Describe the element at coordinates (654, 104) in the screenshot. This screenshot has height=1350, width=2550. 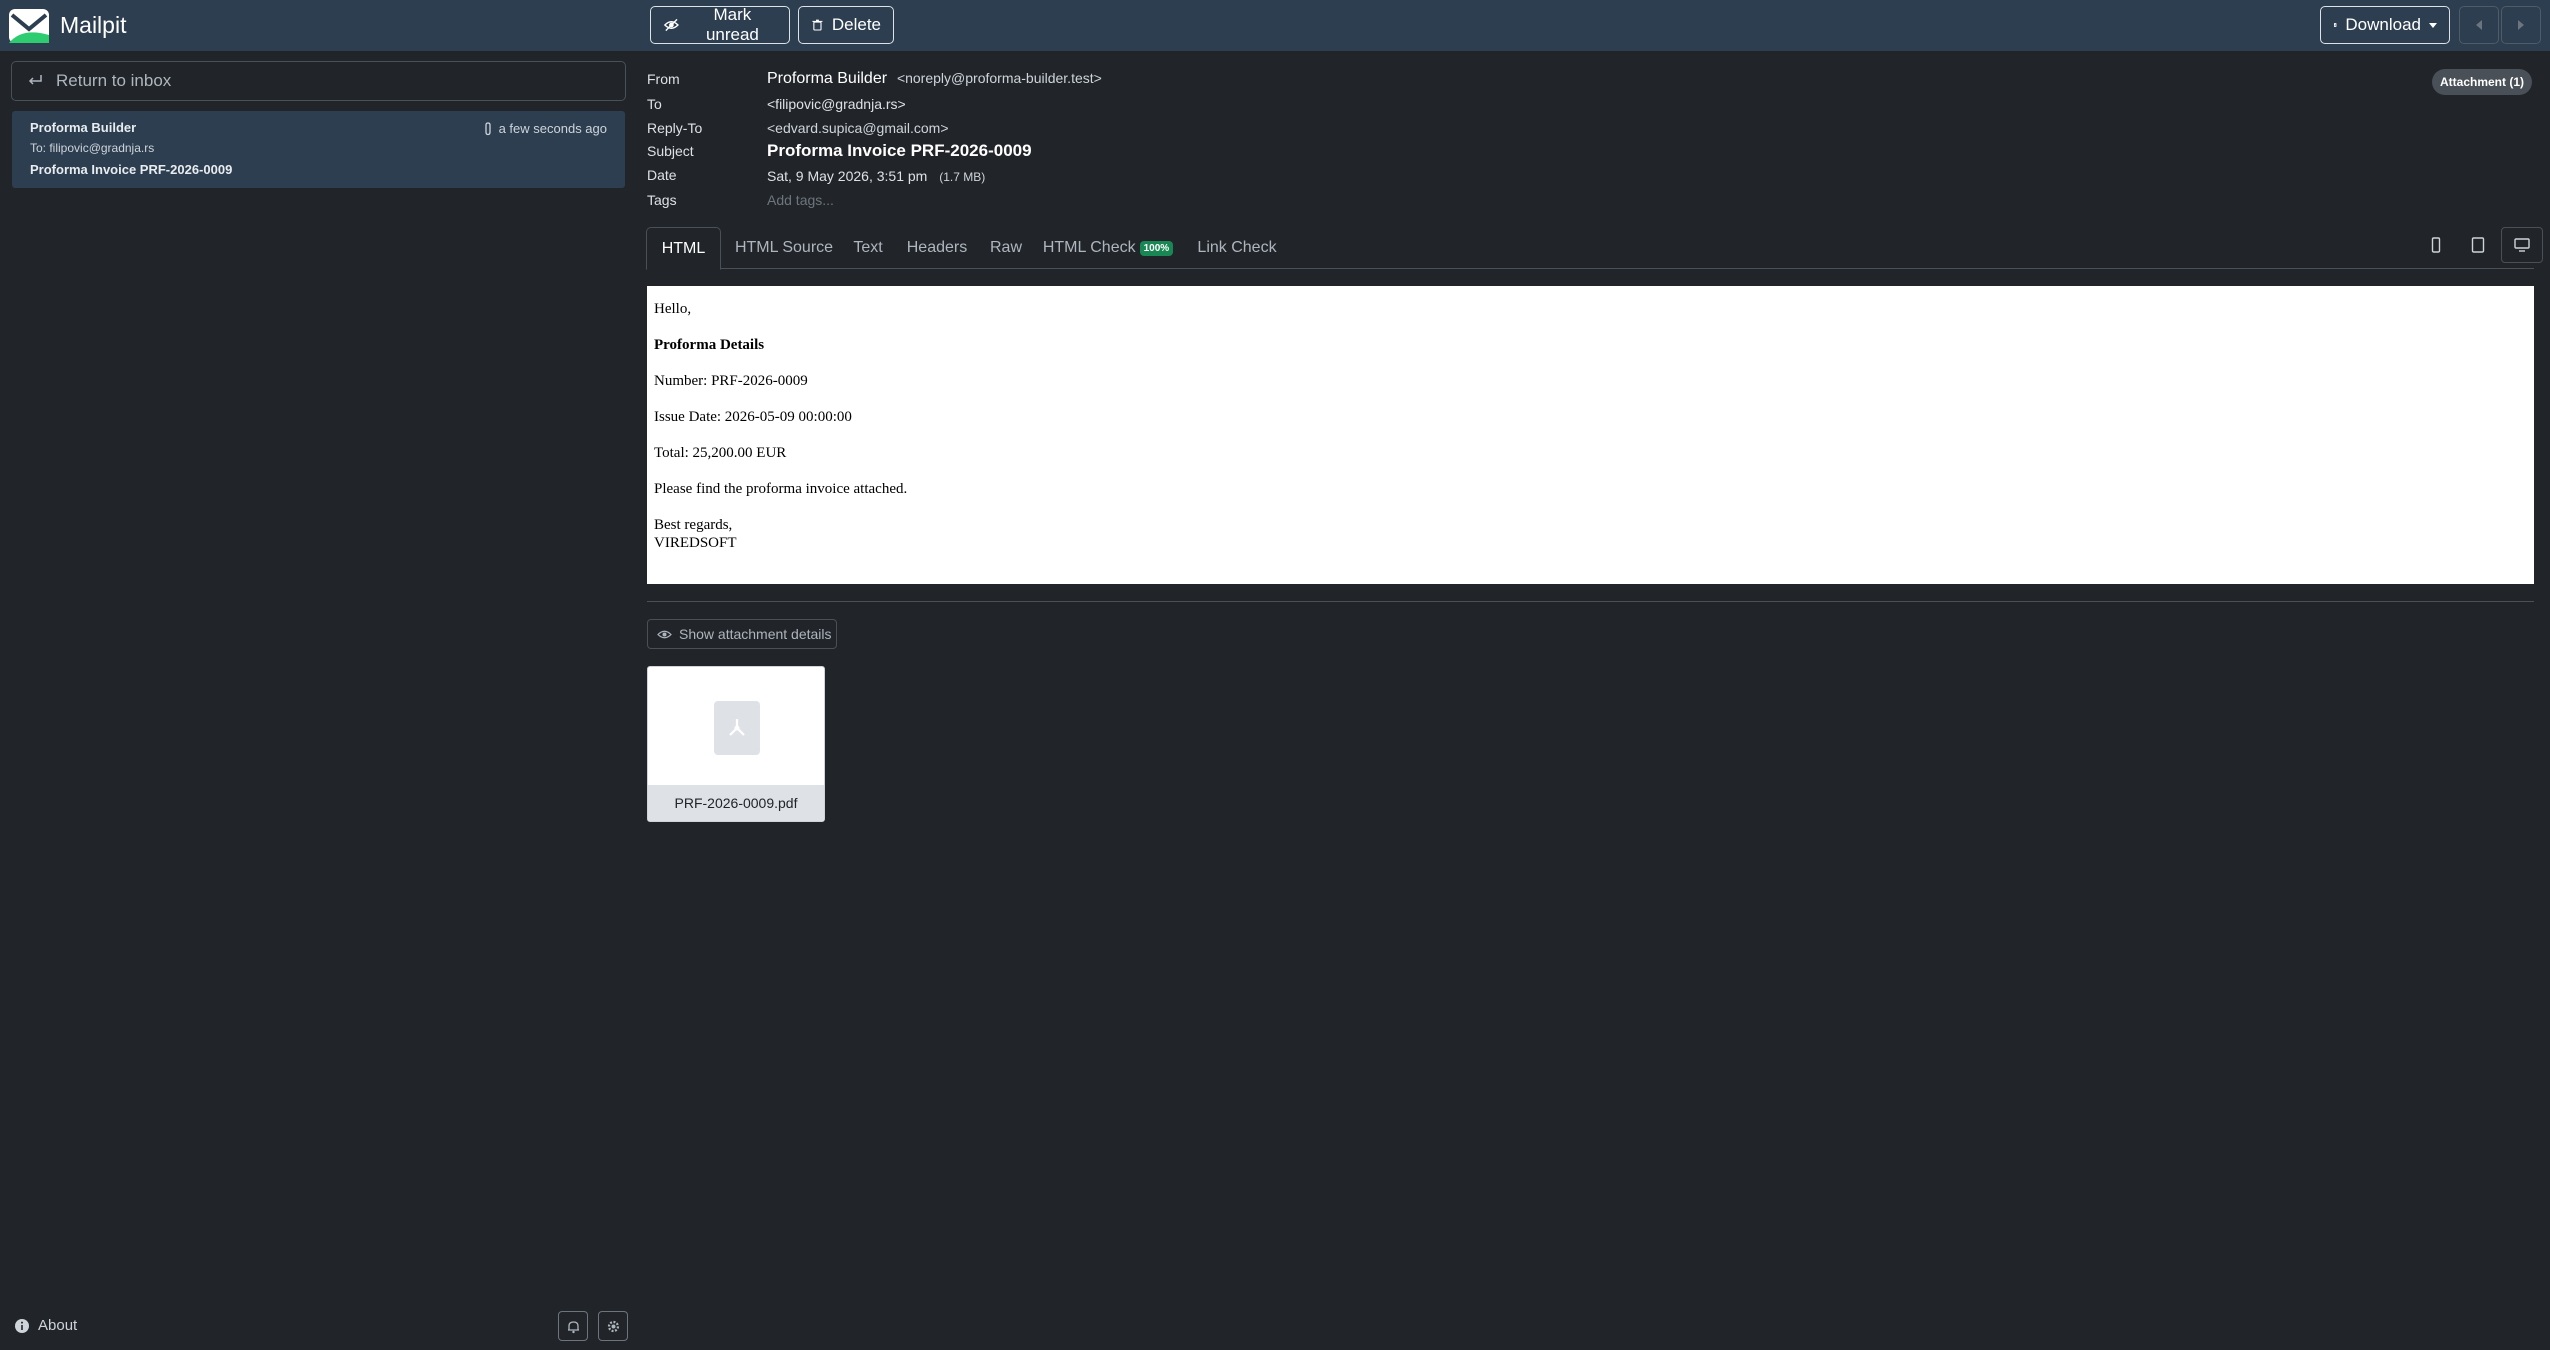
I see `to-label: To` at that location.